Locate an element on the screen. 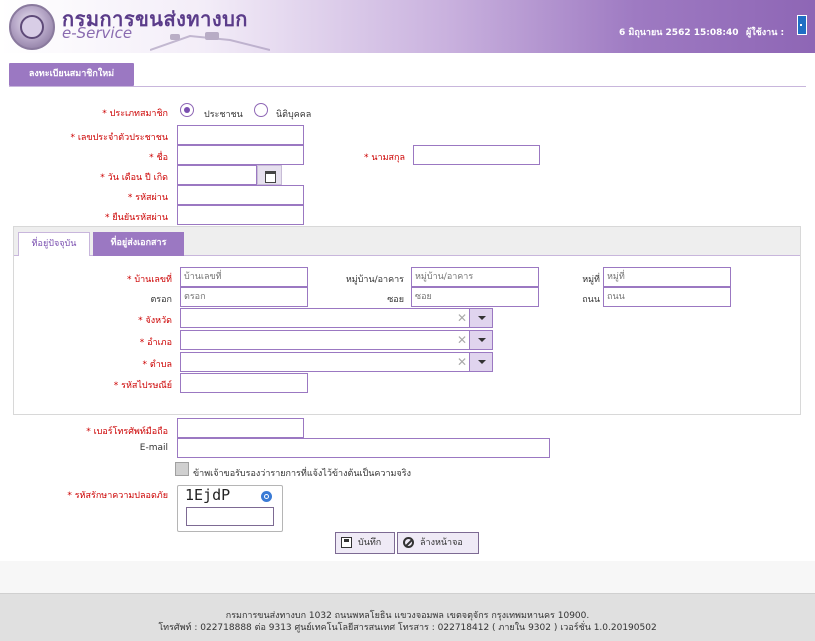  house-no-label: * บ้านเลขที่ is located at coordinates (149, 280).